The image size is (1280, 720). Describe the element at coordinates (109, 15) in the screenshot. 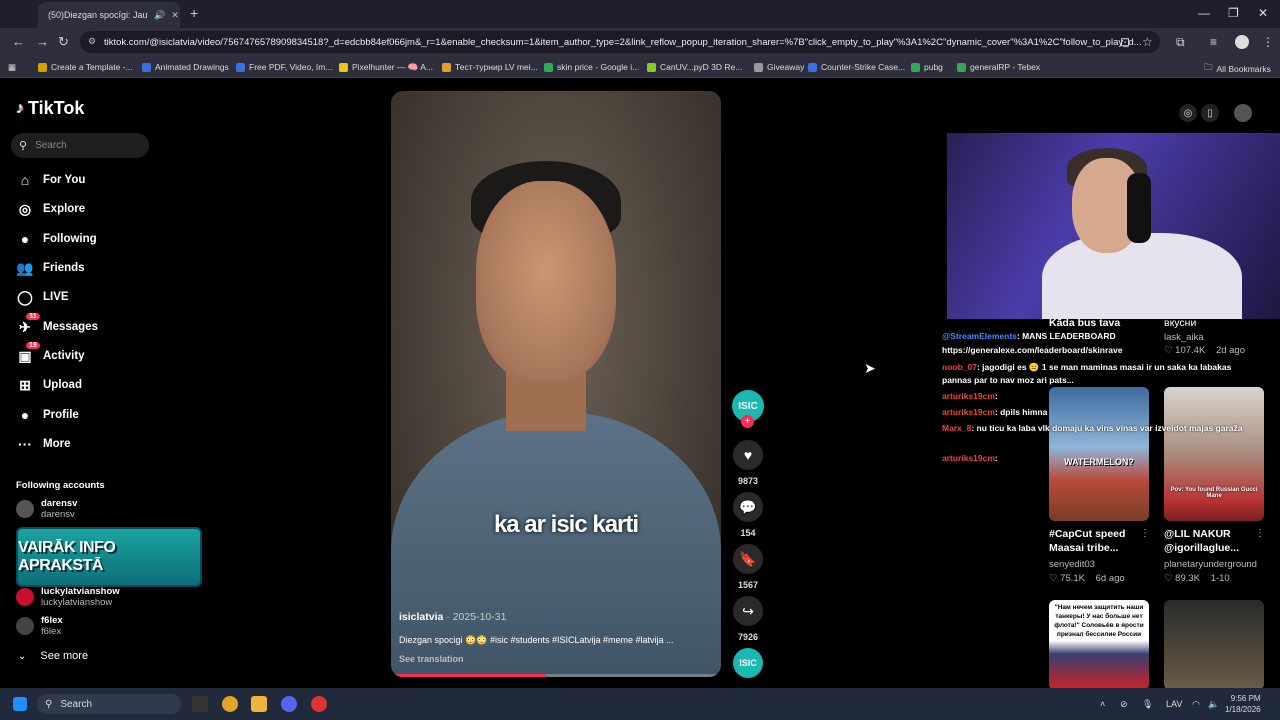

I see `browser-tab: (50)Diezgan spocīgi: Jautri 🔊 ✕` at that location.